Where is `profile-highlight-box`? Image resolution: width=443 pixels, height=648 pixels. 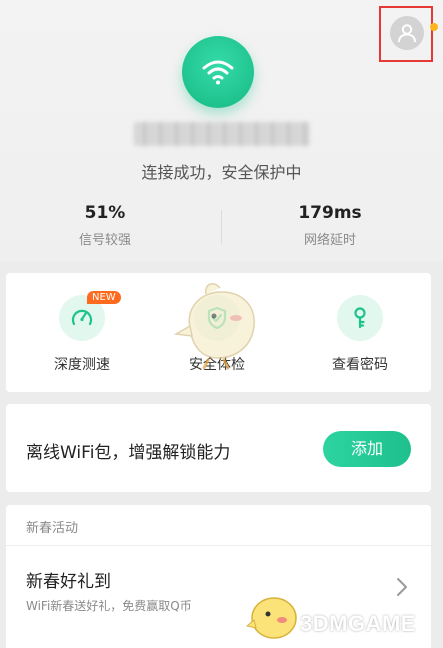 profile-highlight-box is located at coordinates (408, 34).